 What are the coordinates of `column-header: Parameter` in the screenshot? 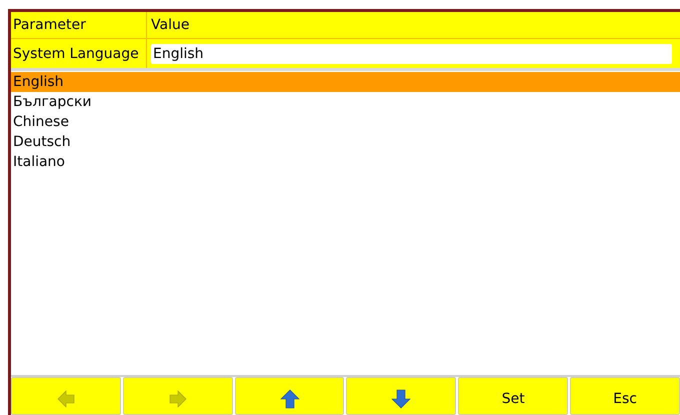 It's located at (79, 25).